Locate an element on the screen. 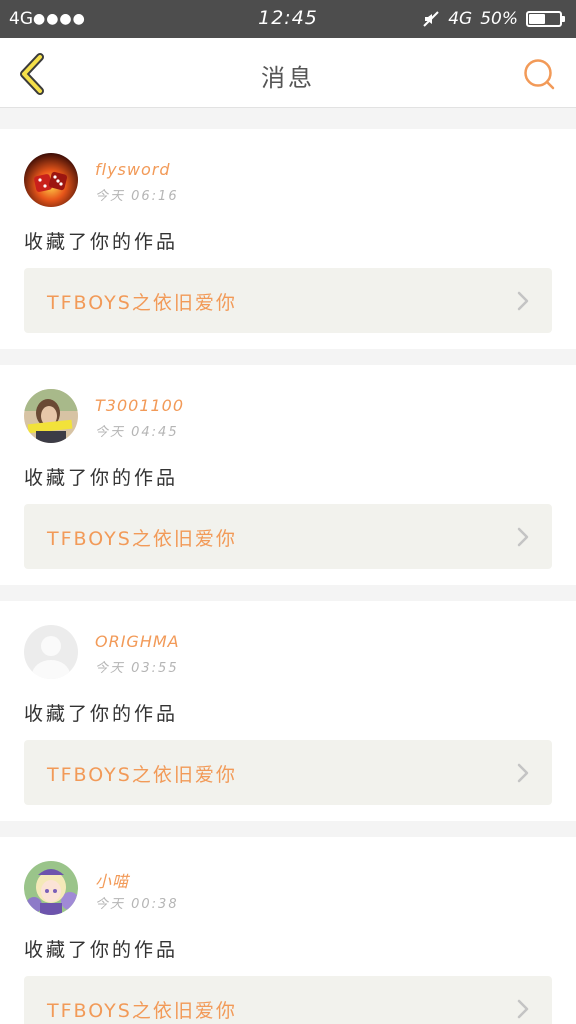 The width and height of the screenshot is (576, 1024). battery-percent: 50% is located at coordinates (499, 19).